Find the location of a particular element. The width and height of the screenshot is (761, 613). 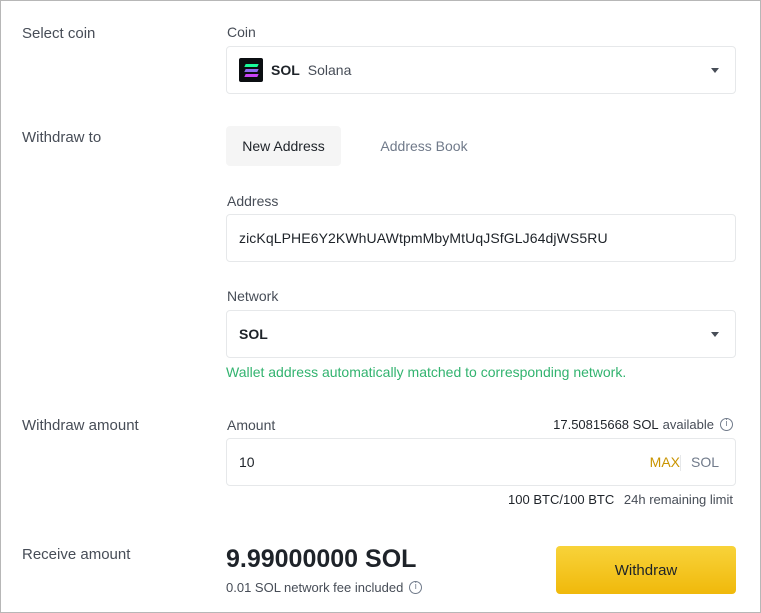

withdraw-amount-label: Withdraw amount is located at coordinates (80, 425).